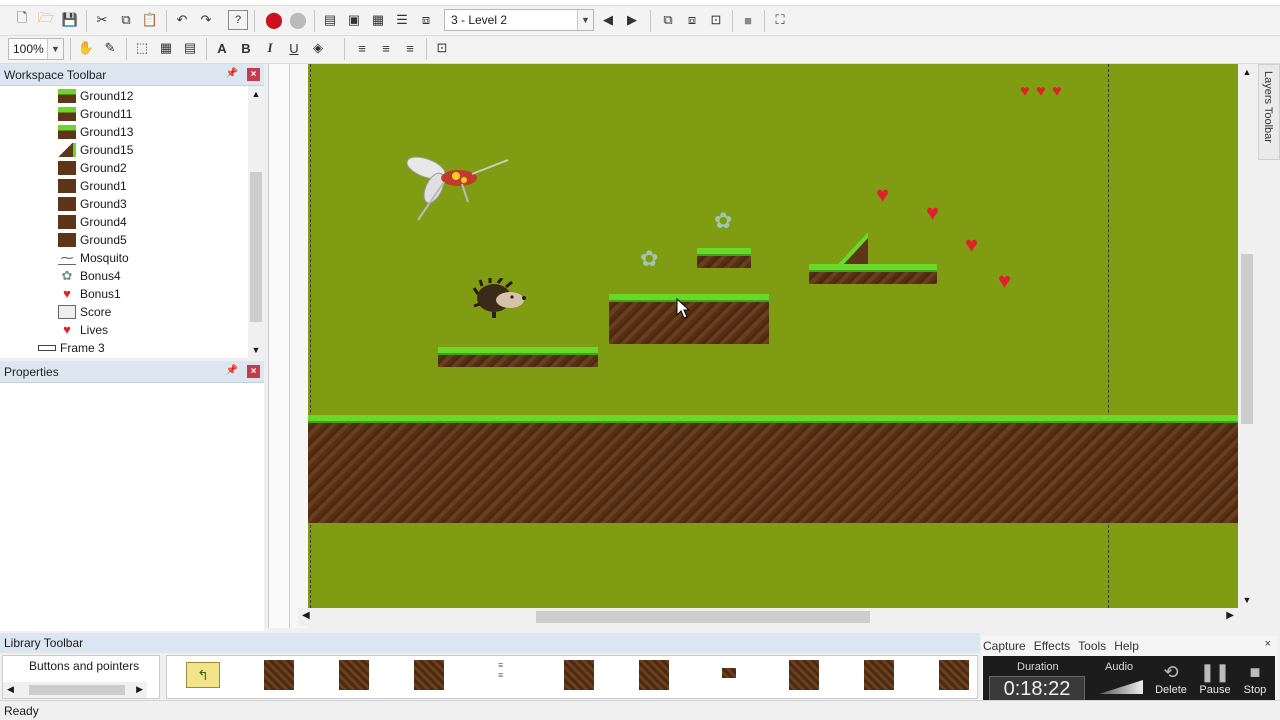 This screenshot has width=1280, height=720. Describe the element at coordinates (608, 20) in the screenshot. I see `prev-level-icon: ◀` at that location.